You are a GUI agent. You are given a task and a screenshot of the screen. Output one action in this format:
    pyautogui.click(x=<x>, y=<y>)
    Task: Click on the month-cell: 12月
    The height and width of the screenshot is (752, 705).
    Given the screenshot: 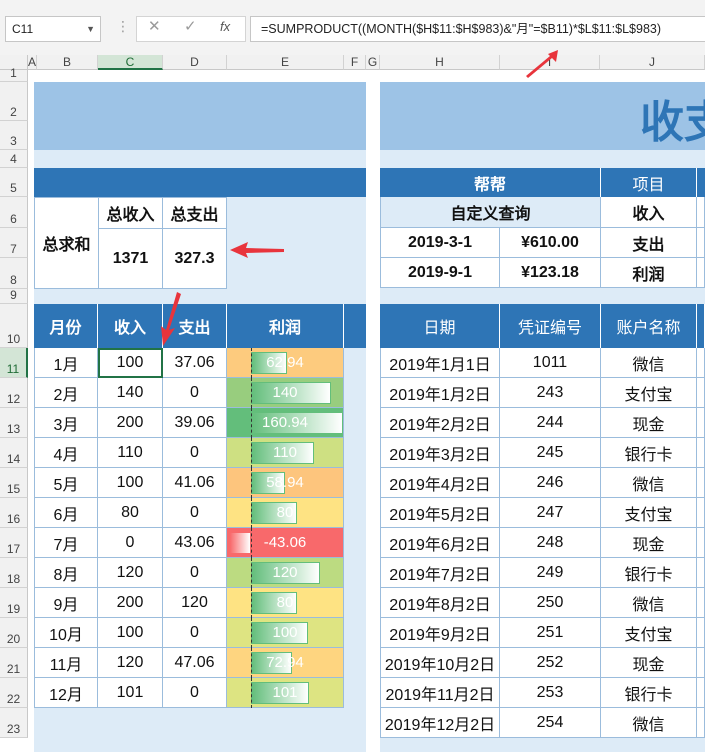 What is the action you would take?
    pyautogui.click(x=66, y=693)
    